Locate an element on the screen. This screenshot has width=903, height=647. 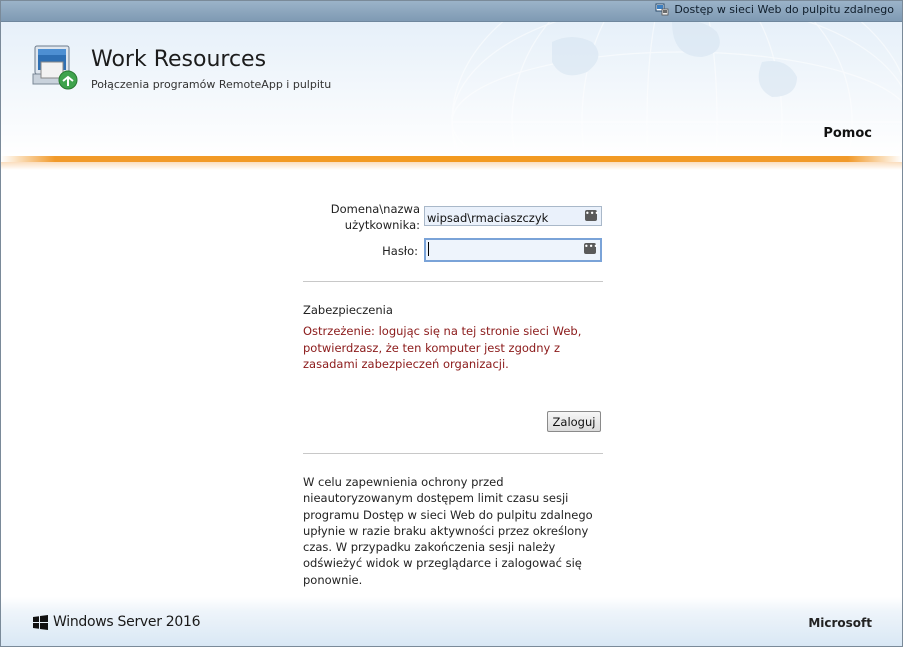
help-link: Pomoc is located at coordinates (847, 133).